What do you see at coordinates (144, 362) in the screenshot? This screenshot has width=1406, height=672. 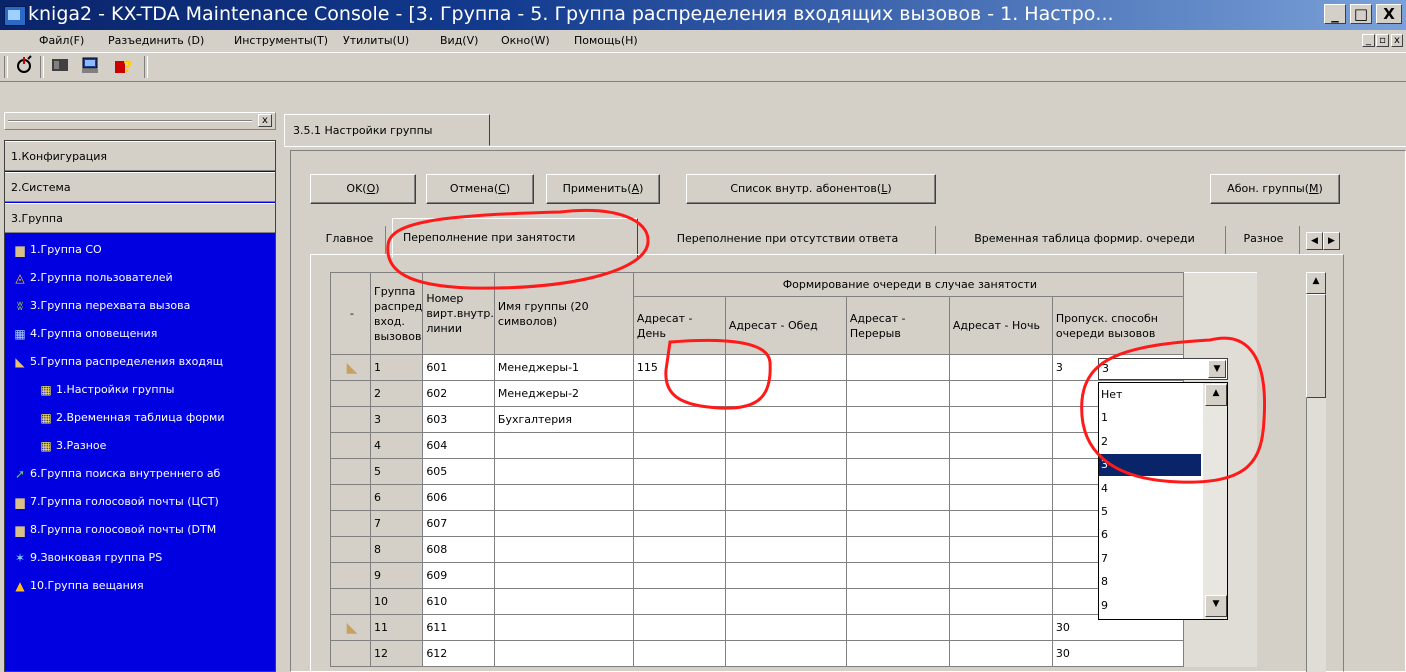 I see `tree-item: ◣ 5.Группа распределения входящ` at bounding box center [144, 362].